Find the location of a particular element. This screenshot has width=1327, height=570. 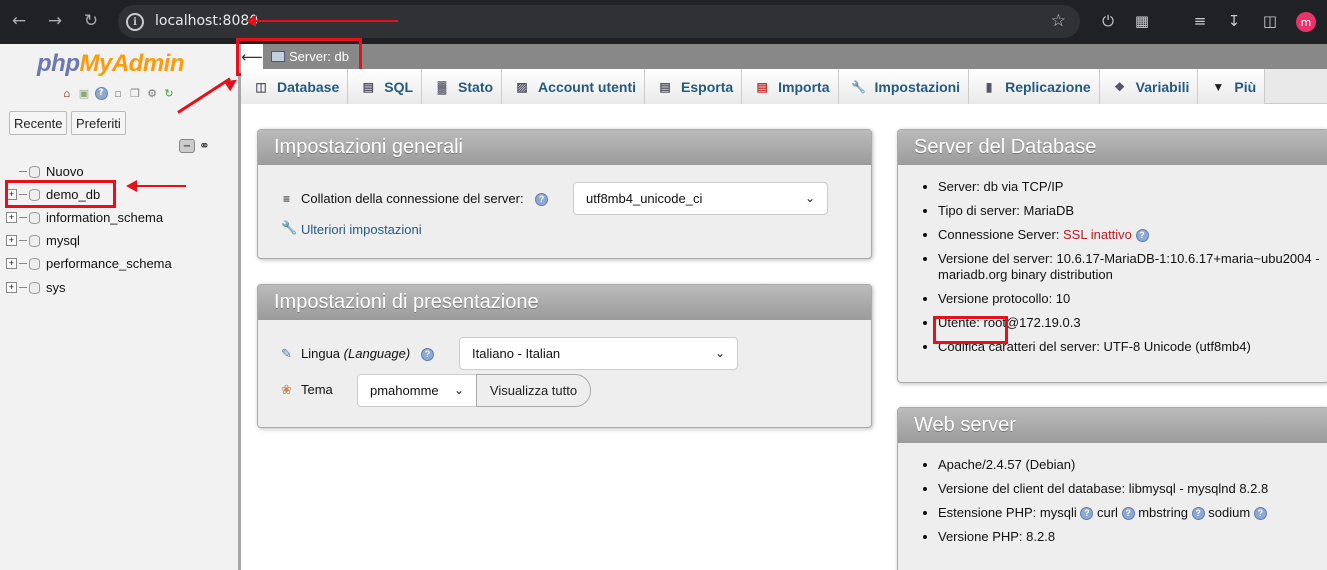

link-icon: ⚭ is located at coordinates (204, 146).